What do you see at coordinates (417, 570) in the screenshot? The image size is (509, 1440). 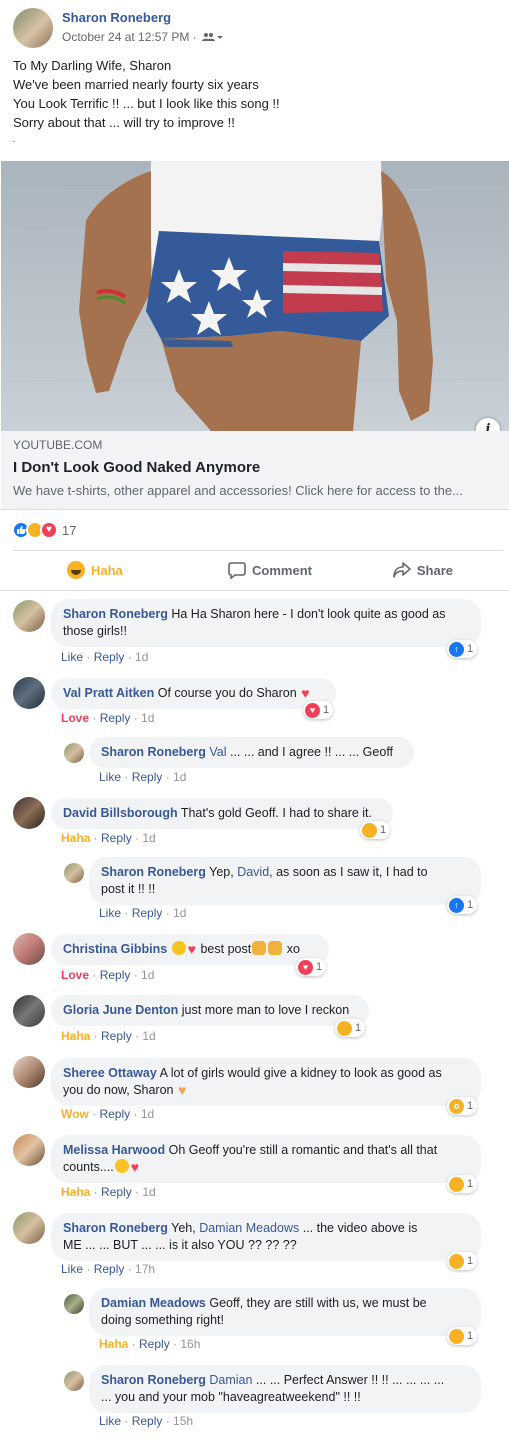 I see `share-button: Share` at bounding box center [417, 570].